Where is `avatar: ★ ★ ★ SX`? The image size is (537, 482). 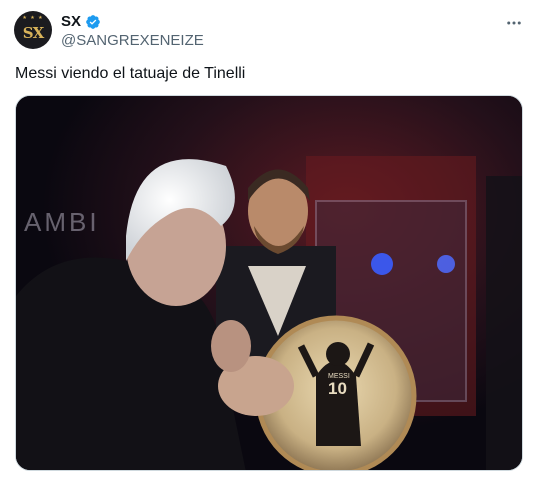
avatar: ★ ★ ★ SX is located at coordinates (33, 30).